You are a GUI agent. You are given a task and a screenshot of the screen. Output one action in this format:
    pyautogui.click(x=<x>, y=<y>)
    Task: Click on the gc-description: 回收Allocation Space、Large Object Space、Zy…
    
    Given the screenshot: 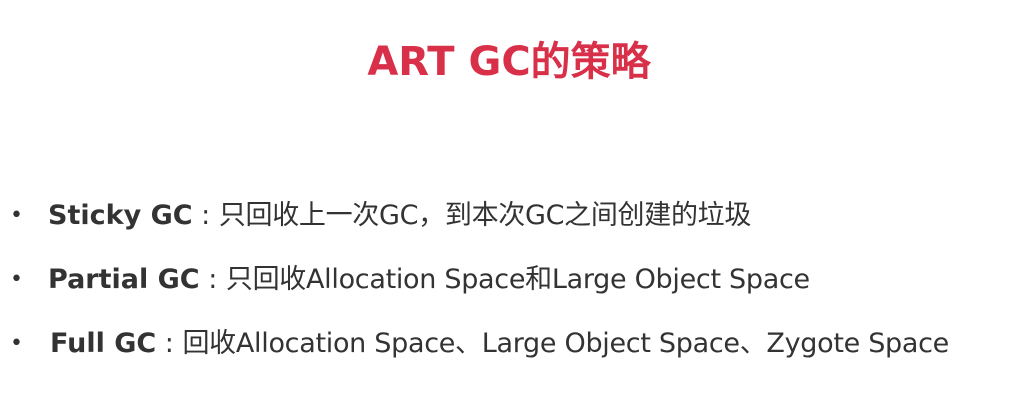 What is the action you would take?
    pyautogui.click(x=565, y=343)
    